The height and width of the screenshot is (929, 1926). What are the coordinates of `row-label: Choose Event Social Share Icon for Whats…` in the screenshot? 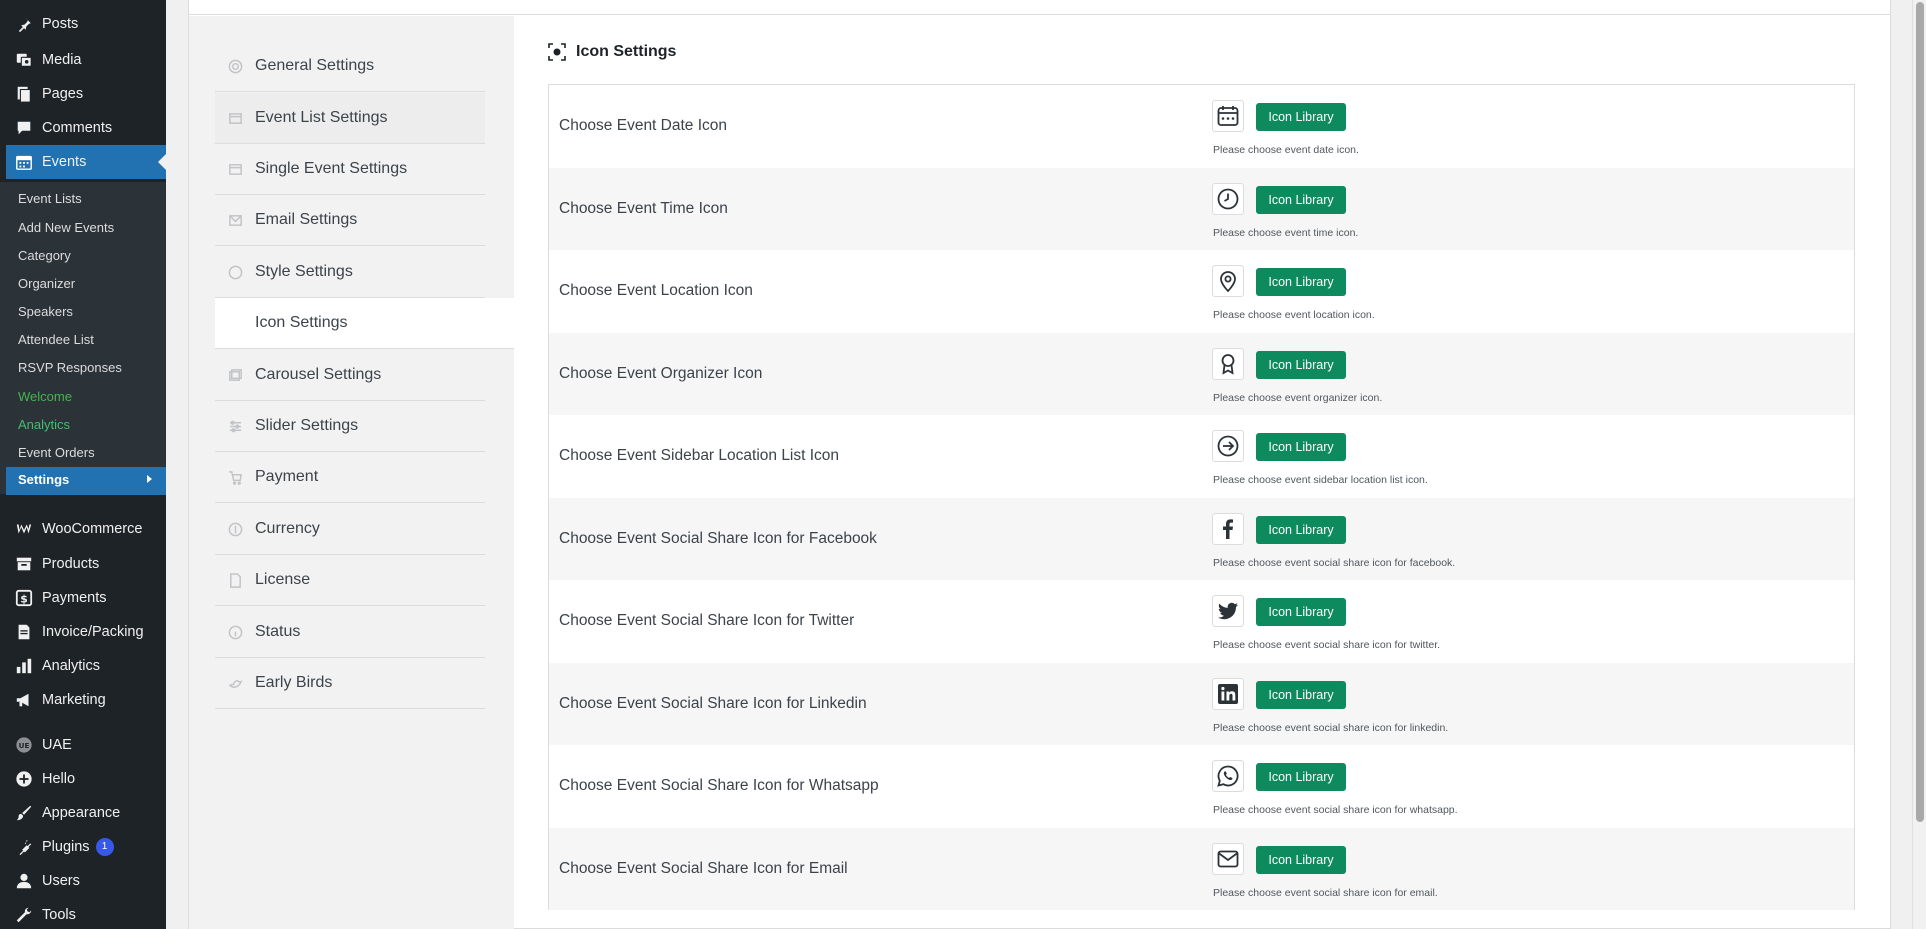 It's located at (719, 786).